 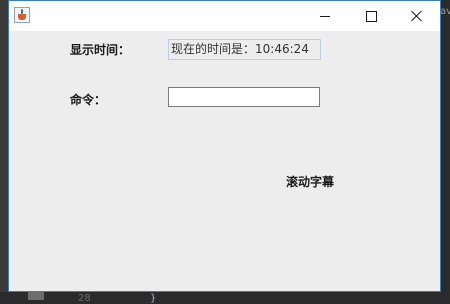 I want to click on minimize-icon, so click(x=325, y=16).